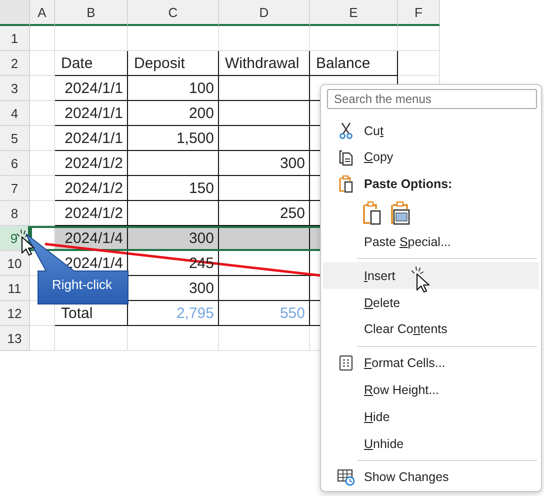 The image size is (544, 496). I want to click on row-header: 10, so click(15, 263).